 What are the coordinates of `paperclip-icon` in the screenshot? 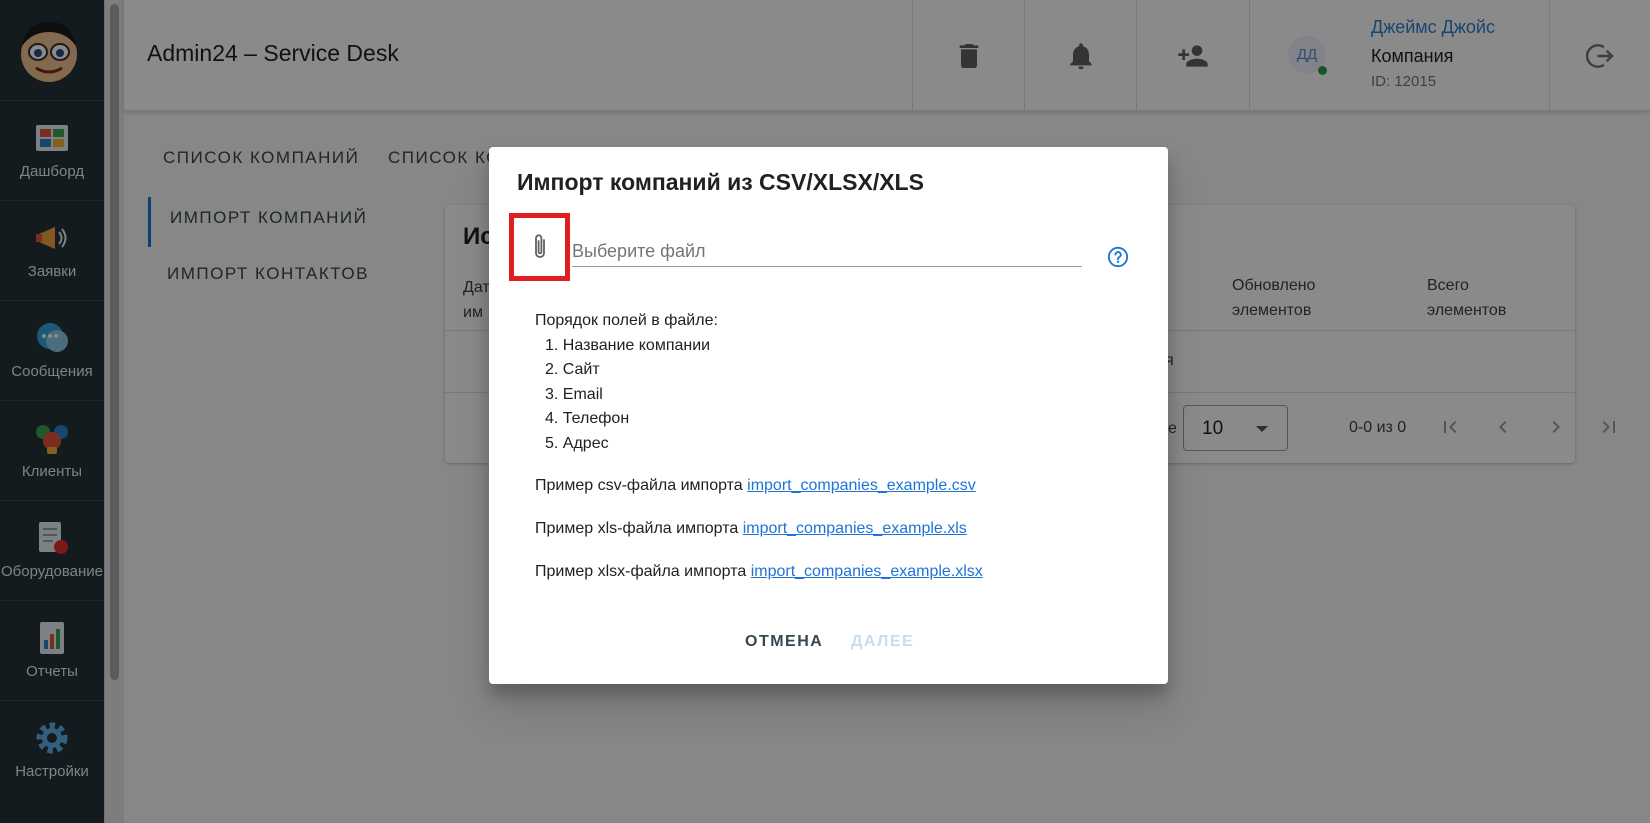 It's located at (540, 246).